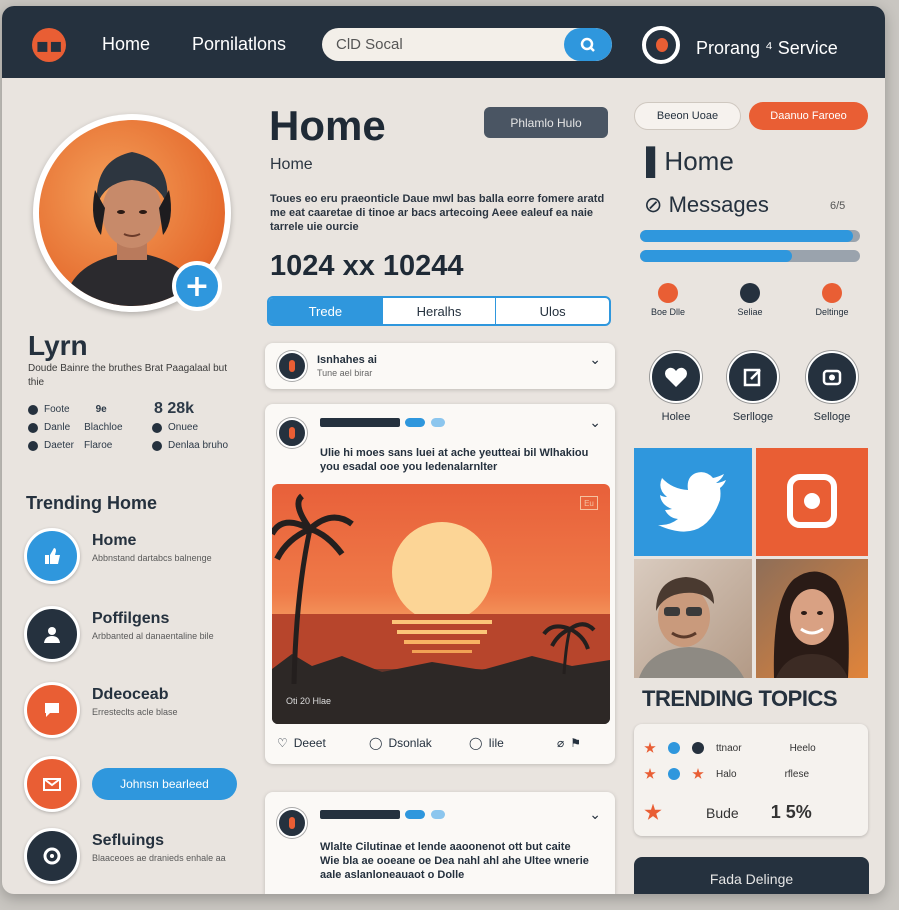 Image resolution: width=899 pixels, height=910 pixels. I want to click on compose-title: Isnhahes ai, so click(347, 360).